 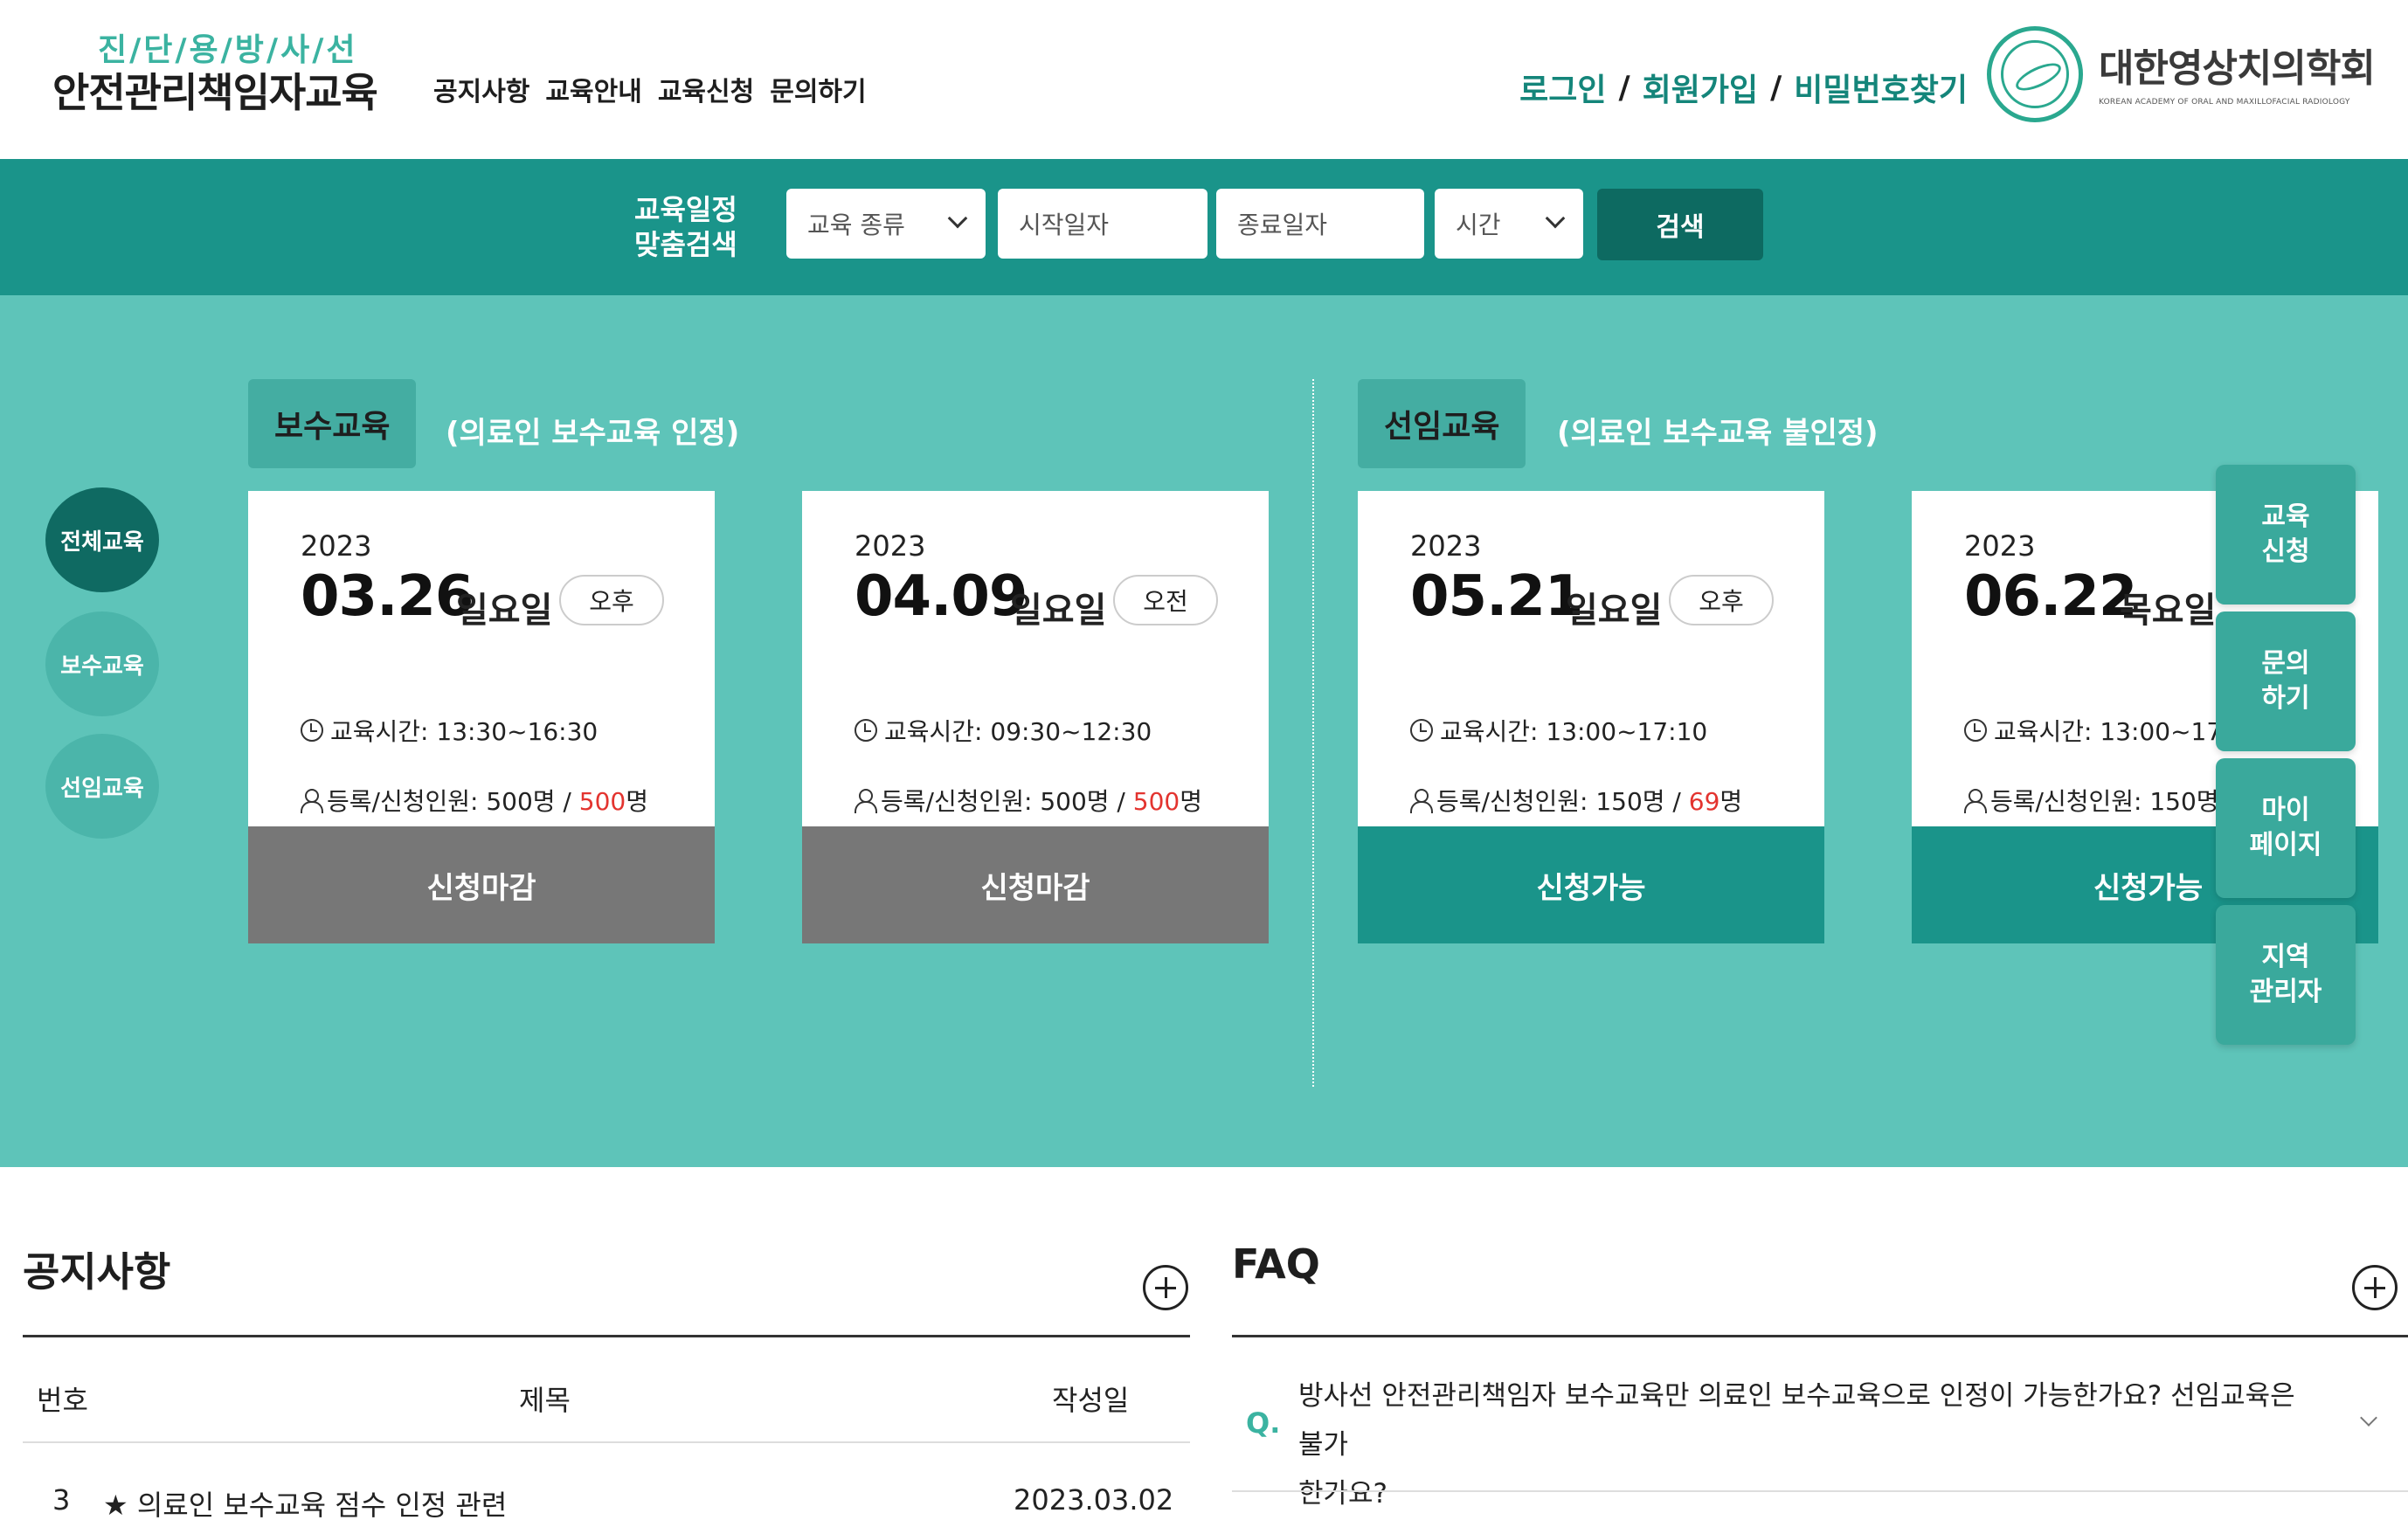 I want to click on quick-label: 문의, so click(x=2285, y=663).